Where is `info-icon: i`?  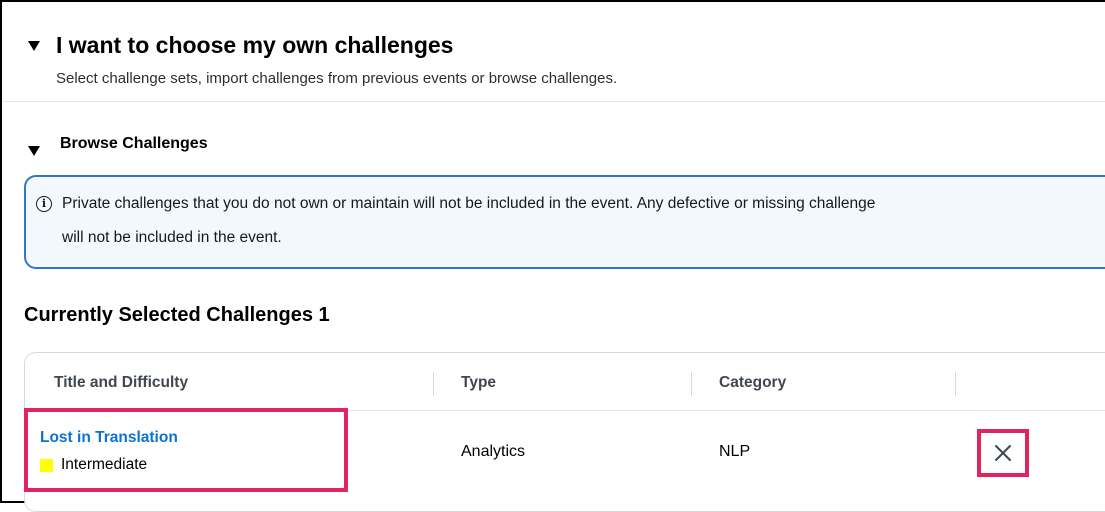
info-icon: i is located at coordinates (44, 204).